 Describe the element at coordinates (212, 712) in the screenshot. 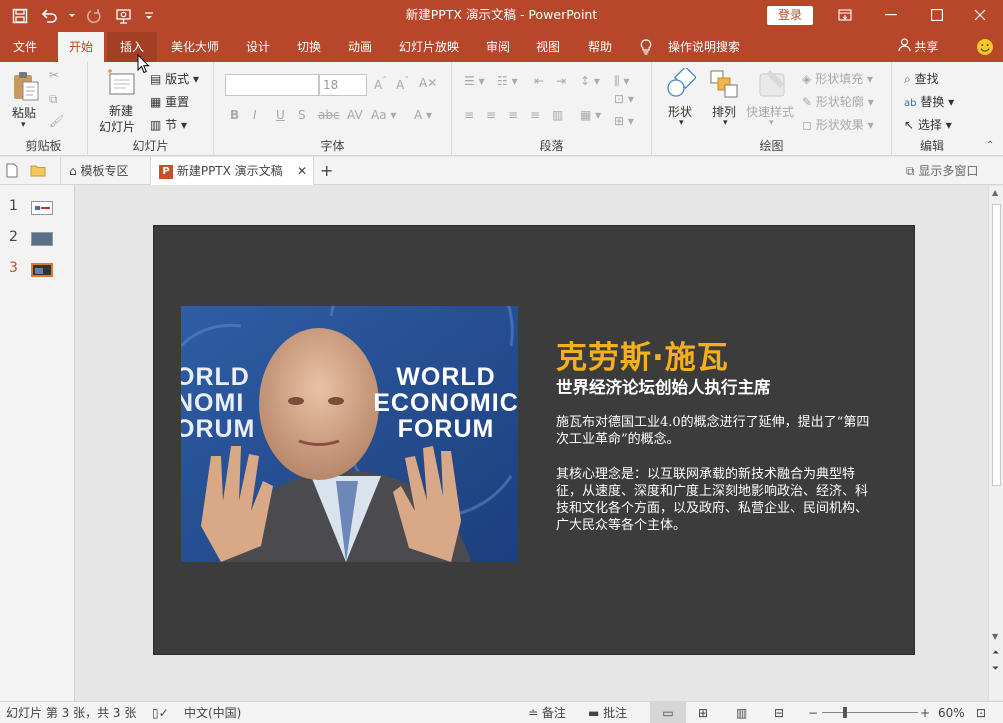

I see `language-indicator: 中文(中国)` at that location.